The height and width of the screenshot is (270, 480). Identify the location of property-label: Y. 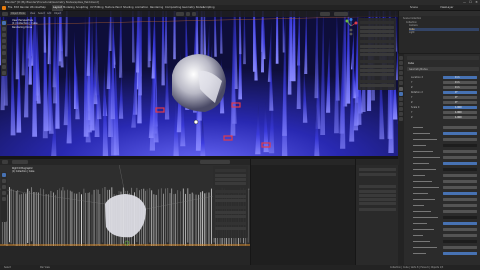
(412, 112).